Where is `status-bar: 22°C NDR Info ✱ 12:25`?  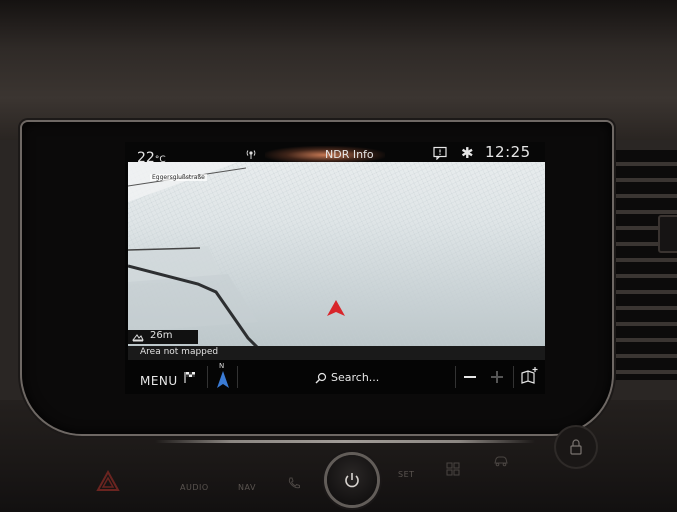 status-bar: 22°C NDR Info ✱ 12:25 is located at coordinates (335, 154).